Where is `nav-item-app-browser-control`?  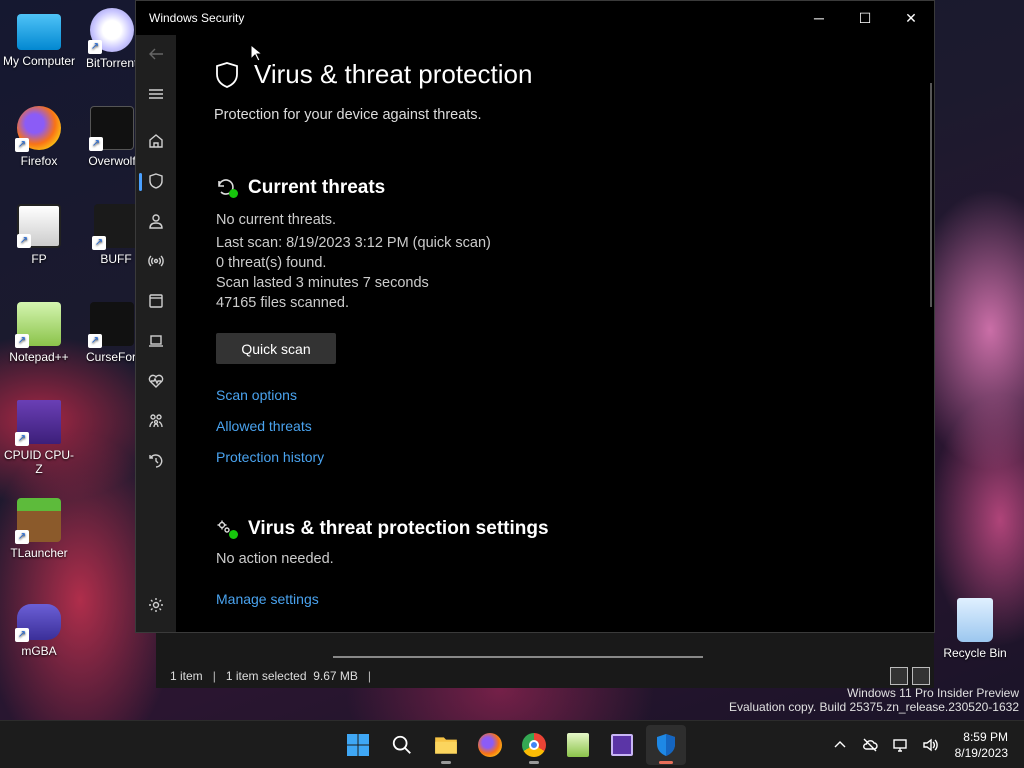
nav-item-app-browser-control is located at coordinates (156, 301).